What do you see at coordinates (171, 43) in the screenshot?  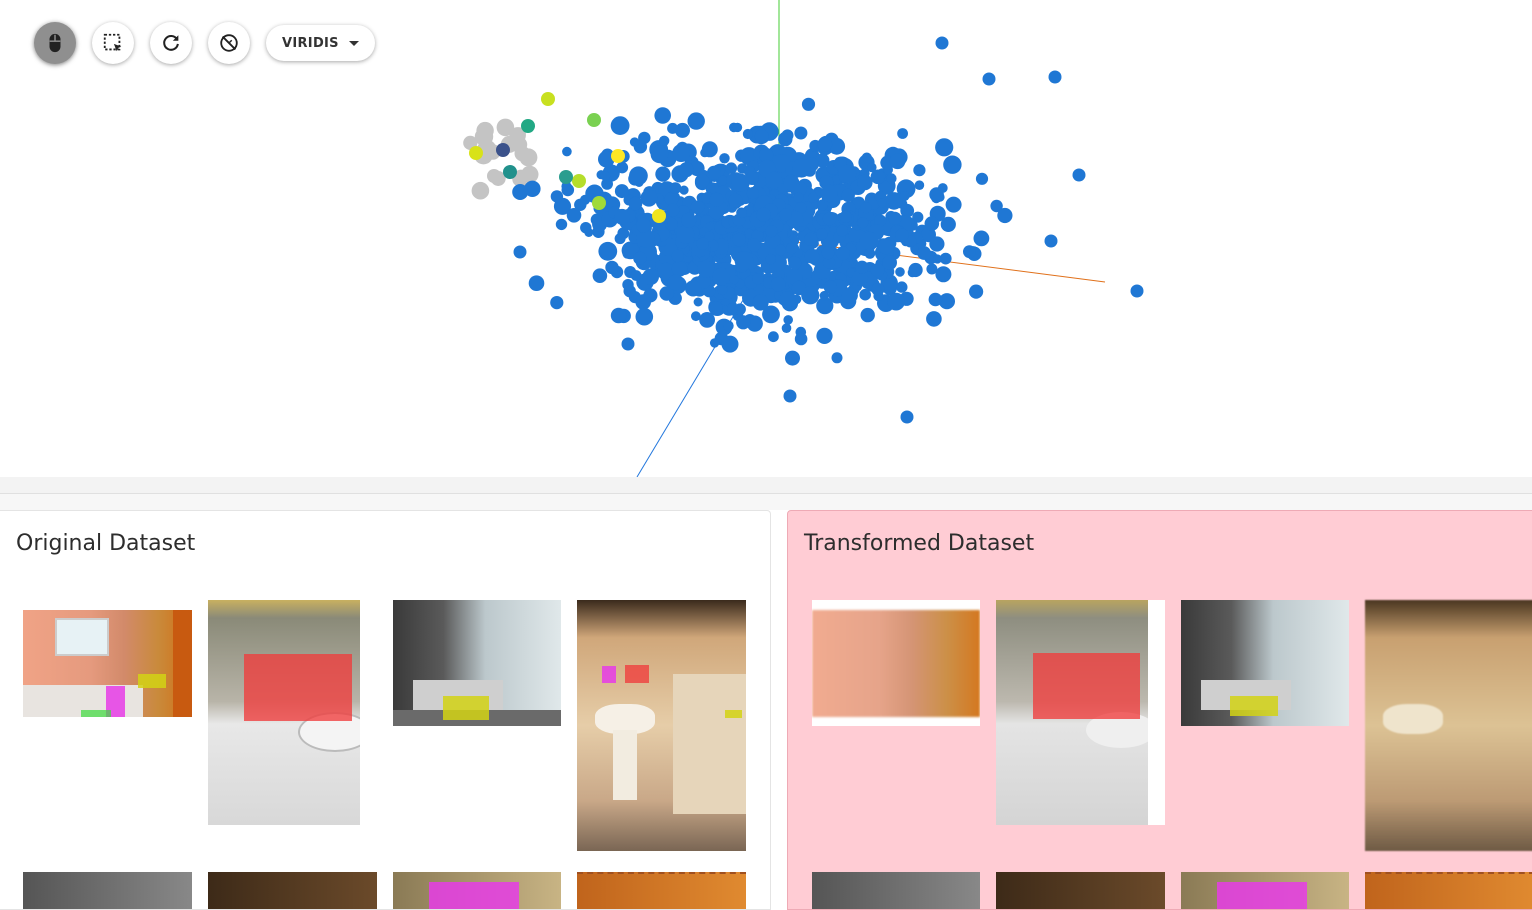 I see `reset-view-button` at bounding box center [171, 43].